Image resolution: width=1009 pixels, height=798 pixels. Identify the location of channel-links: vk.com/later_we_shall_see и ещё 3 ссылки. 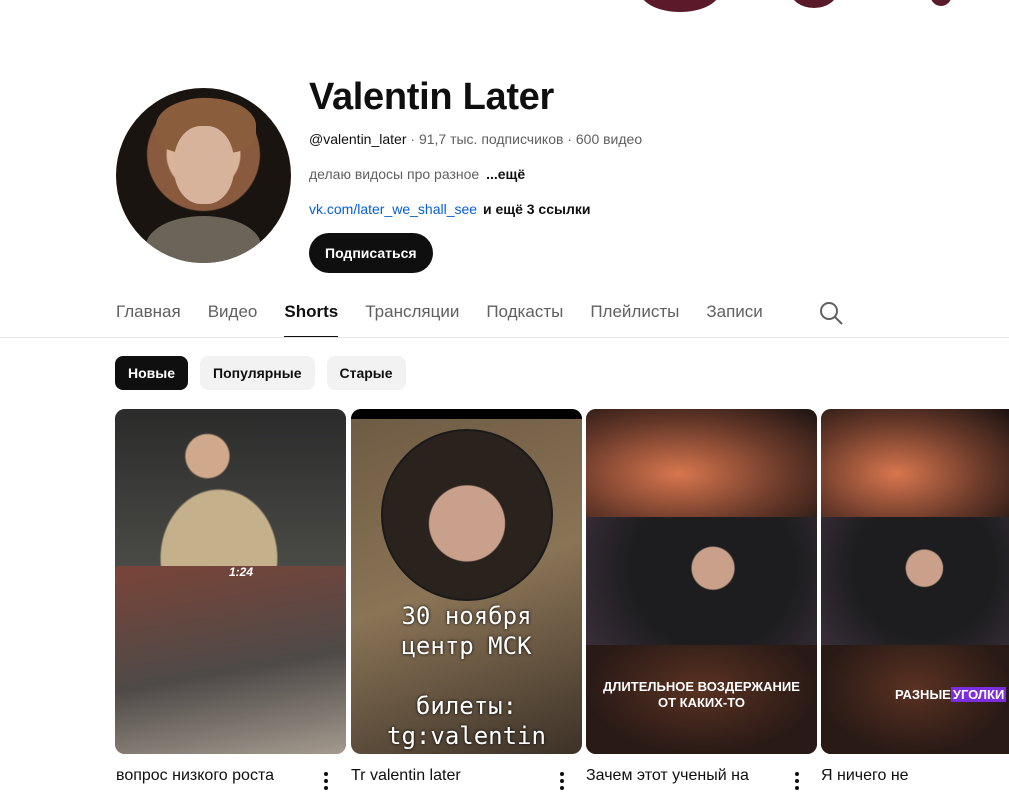
(449, 209).